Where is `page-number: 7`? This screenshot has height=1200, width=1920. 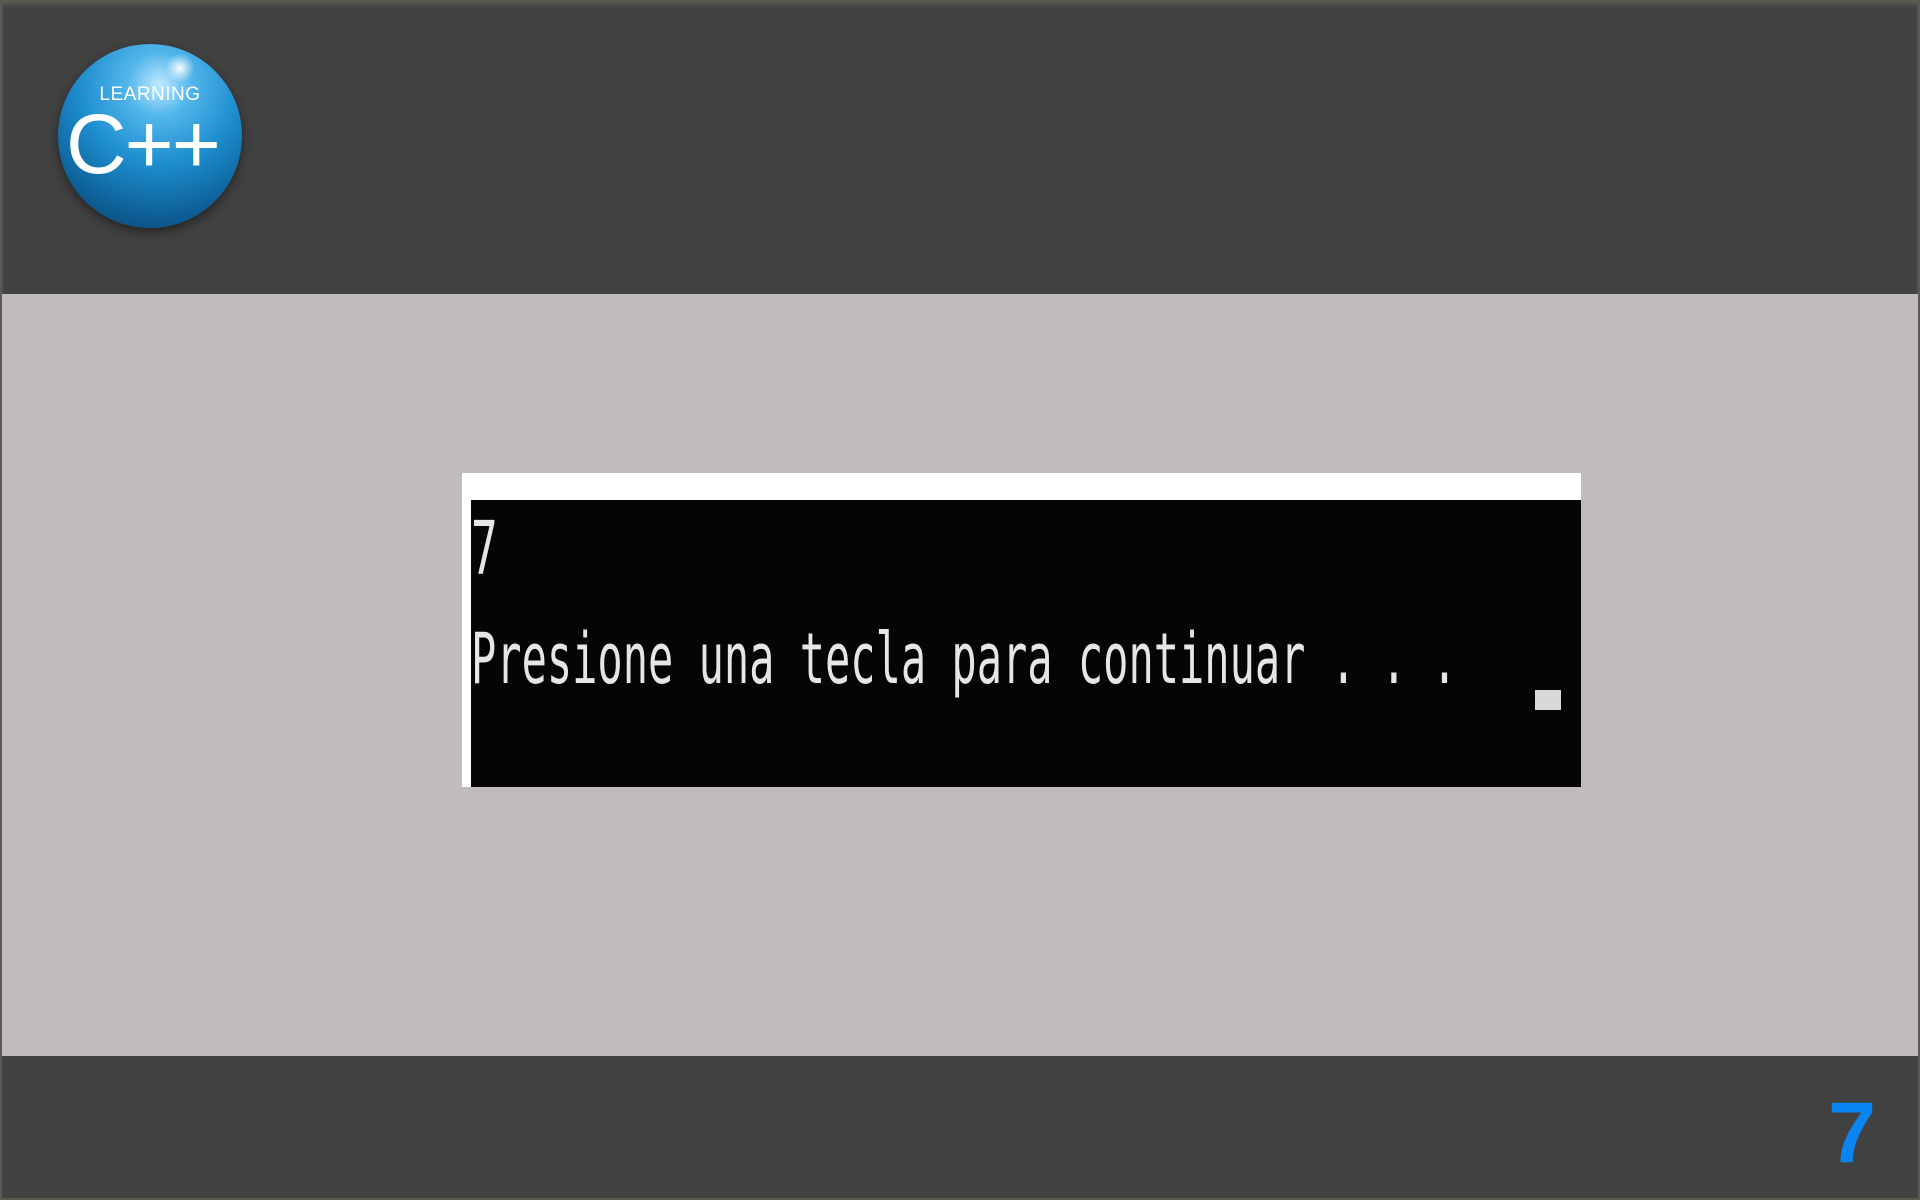 page-number: 7 is located at coordinates (1852, 1133).